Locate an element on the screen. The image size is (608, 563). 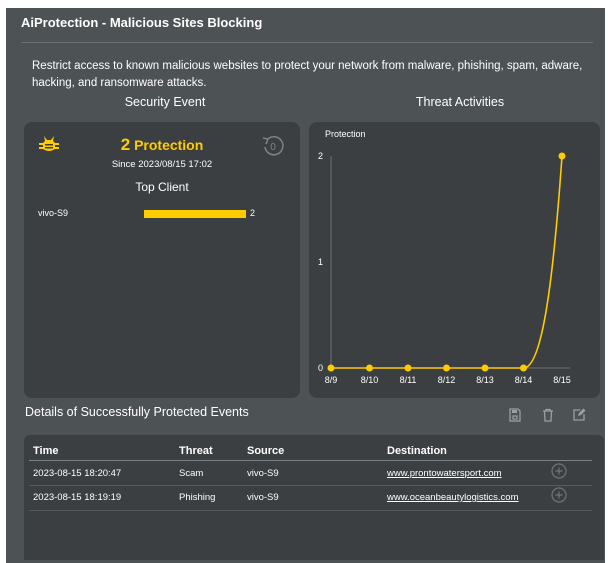
x-tick-label: 8/14 is located at coordinates (524, 380).